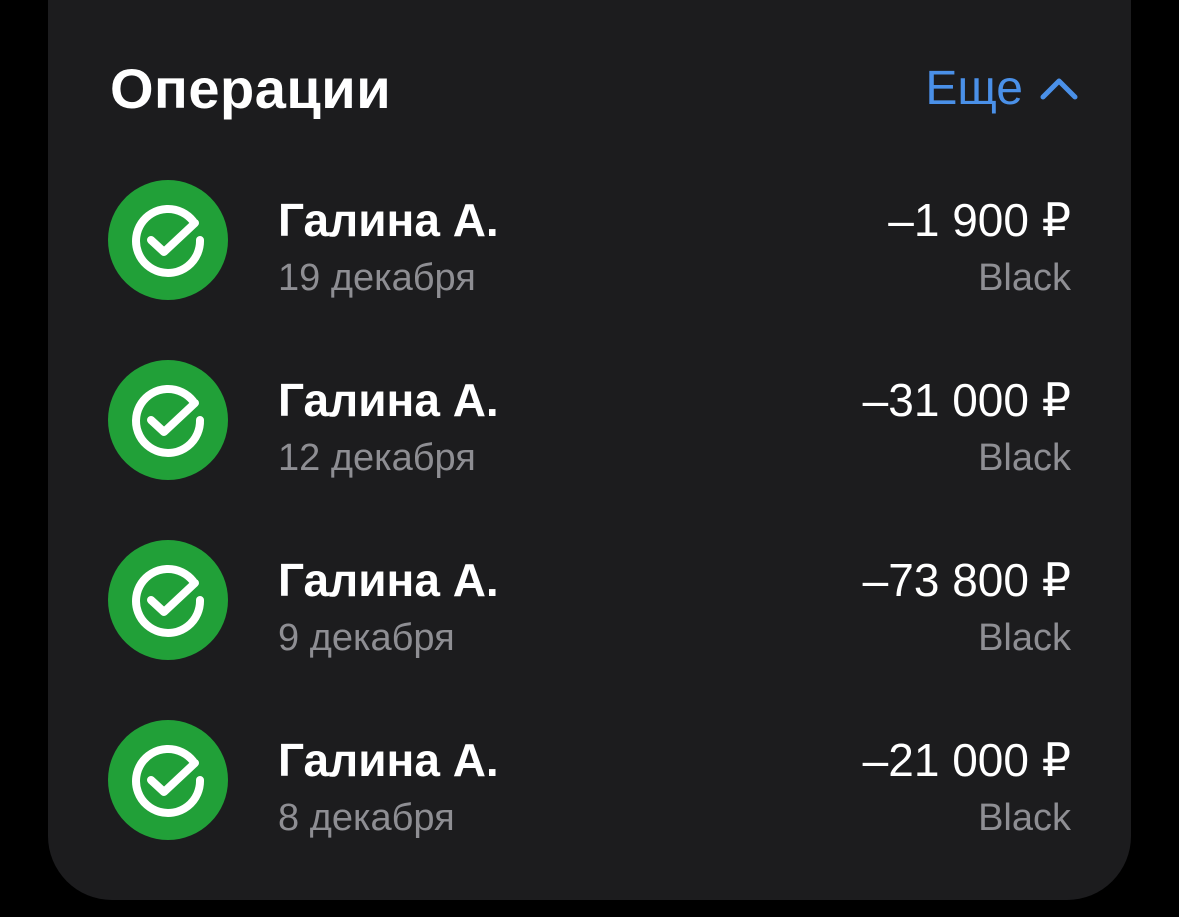 The image size is (1179, 917). What do you see at coordinates (966, 400) in the screenshot?
I see `transaction-amount: –31 000 ₽` at bounding box center [966, 400].